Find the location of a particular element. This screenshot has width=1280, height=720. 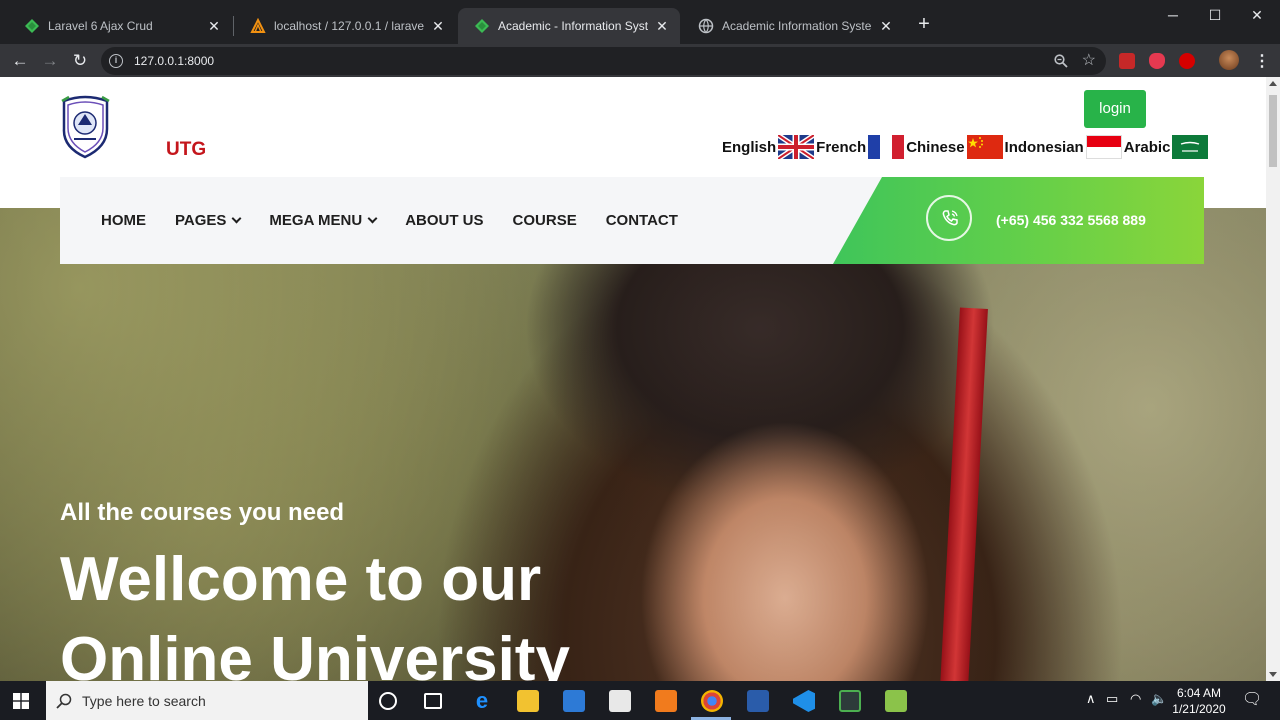

laravel-green-diamond-icon is located at coordinates (482, 26).